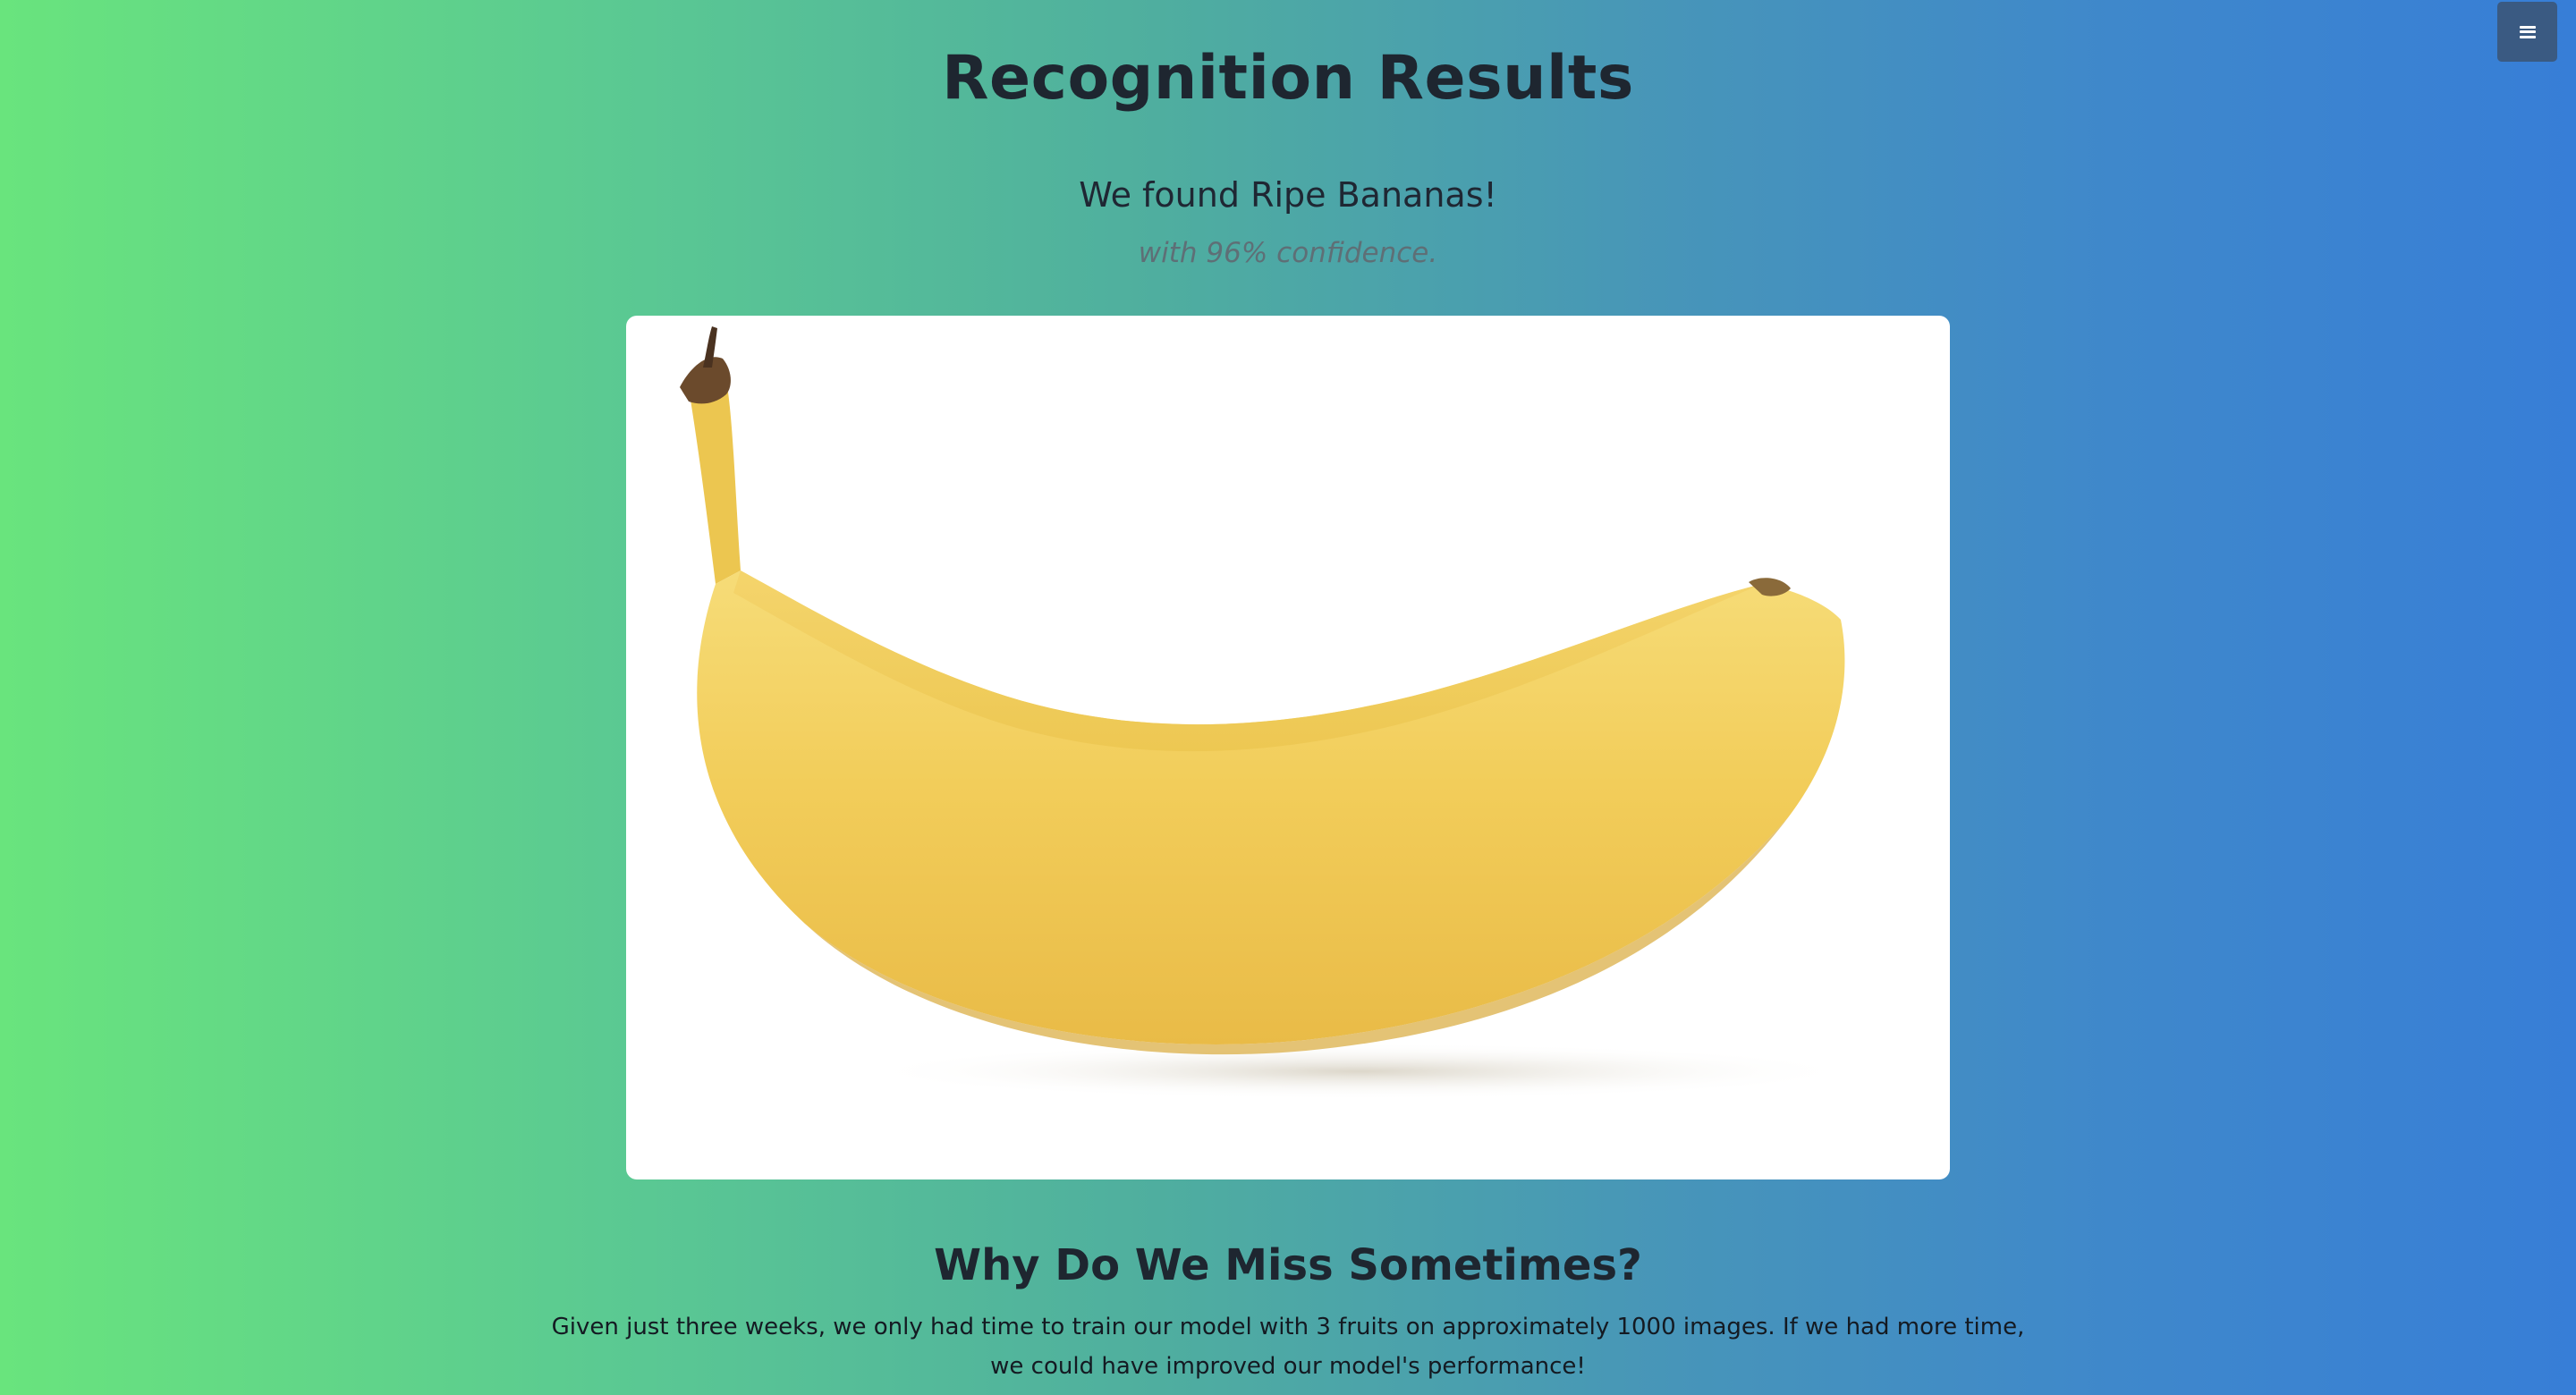 The image size is (2576, 1395). I want to click on result-line: We found Ripe Bananas!, so click(1288, 195).